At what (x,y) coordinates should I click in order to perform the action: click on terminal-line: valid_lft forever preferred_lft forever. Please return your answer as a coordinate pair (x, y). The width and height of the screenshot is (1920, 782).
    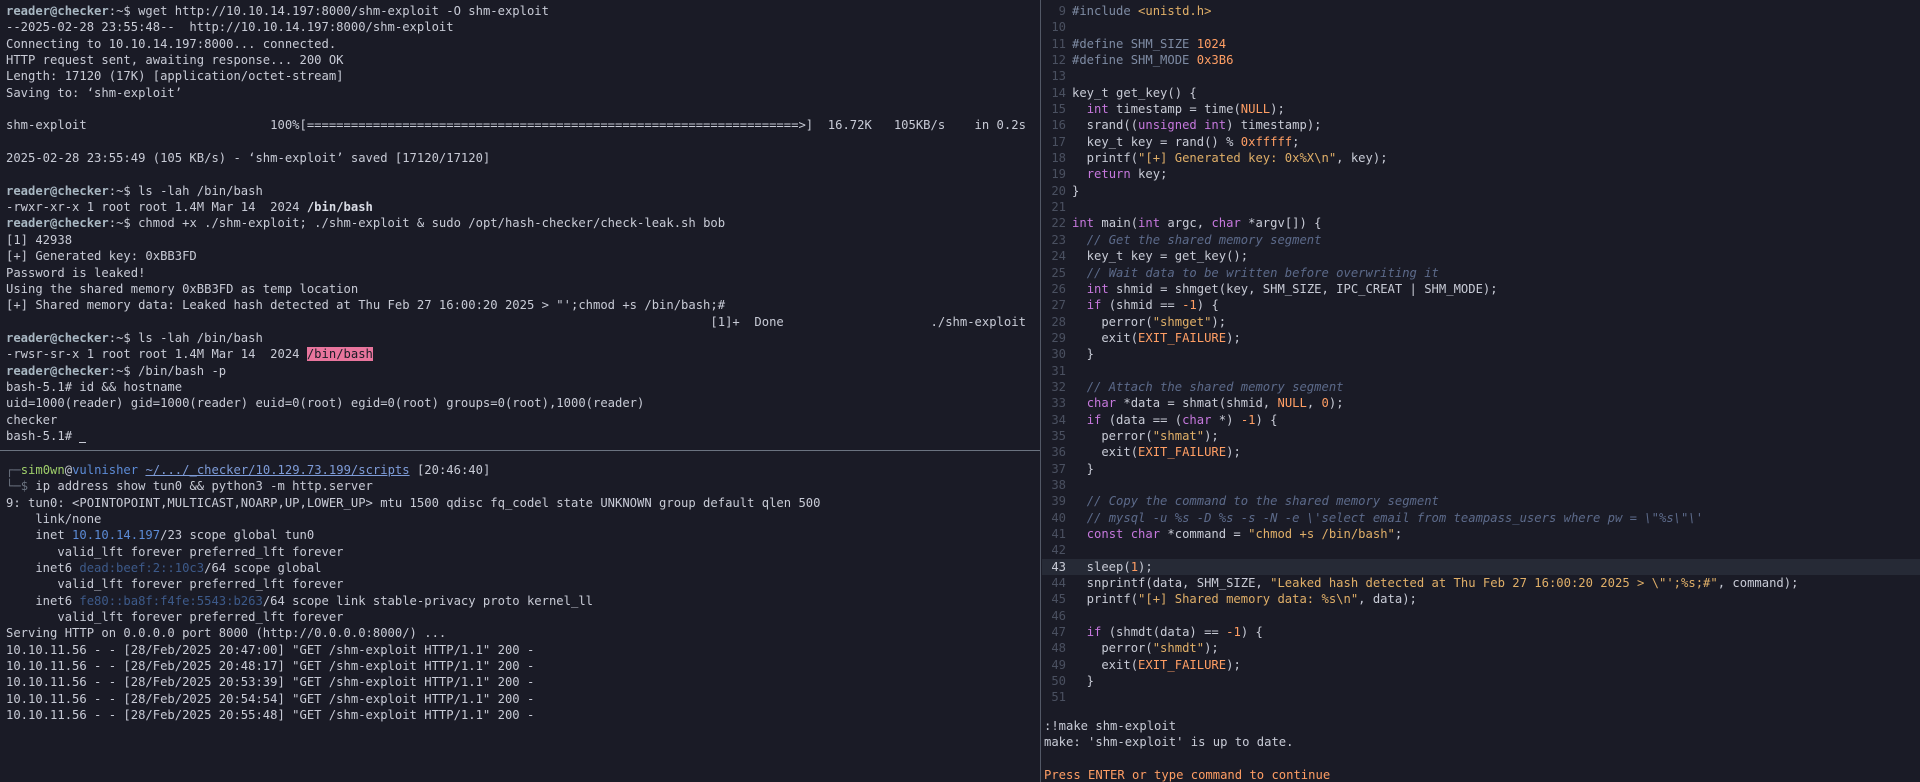
    Looking at the image, I should click on (523, 584).